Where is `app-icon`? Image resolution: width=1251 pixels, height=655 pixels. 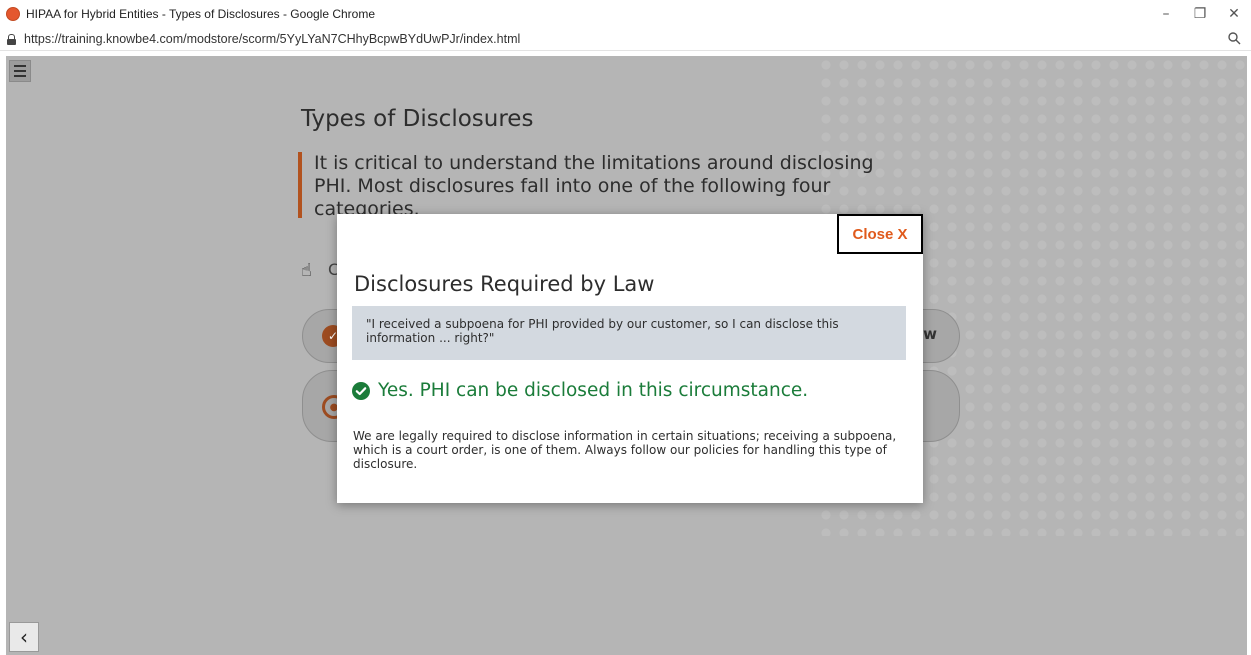 app-icon is located at coordinates (13, 14).